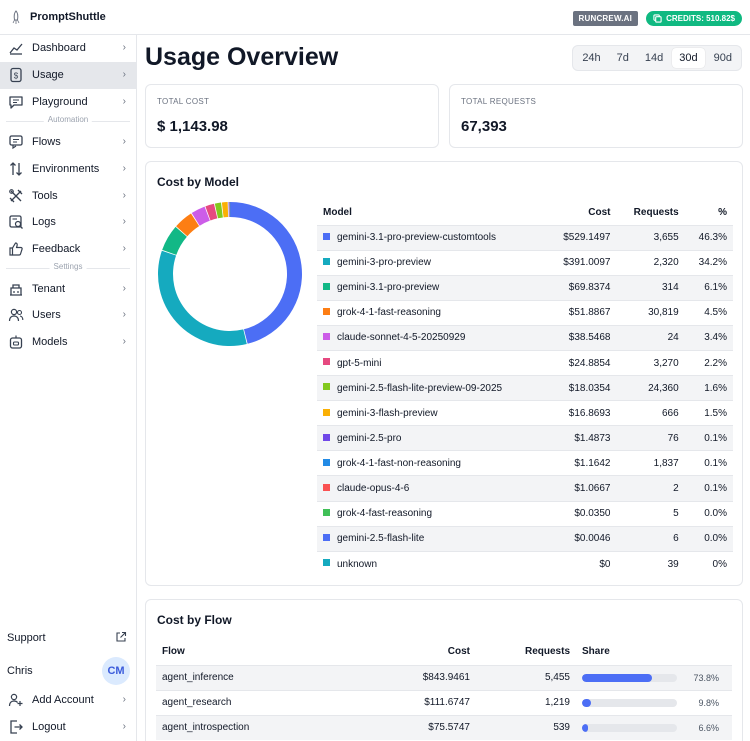 The height and width of the screenshot is (741, 750). What do you see at coordinates (16, 17) in the screenshot?
I see `shuttle-logo-icon` at bounding box center [16, 17].